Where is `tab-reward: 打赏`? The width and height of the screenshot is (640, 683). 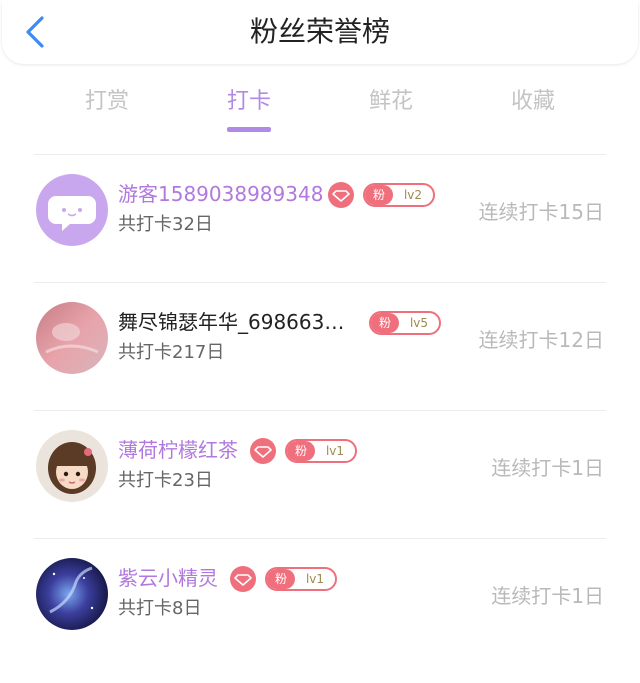 tab-reward: 打赏 is located at coordinates (107, 102).